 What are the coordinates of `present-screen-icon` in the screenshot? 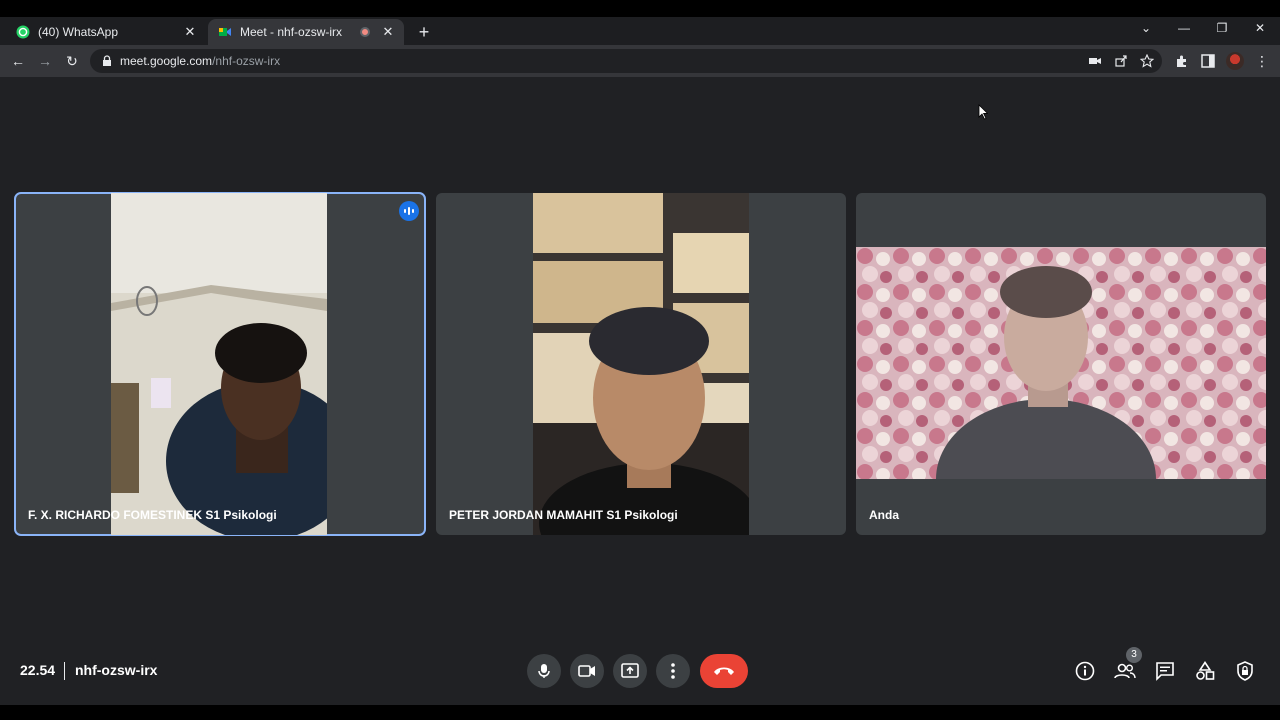 It's located at (630, 670).